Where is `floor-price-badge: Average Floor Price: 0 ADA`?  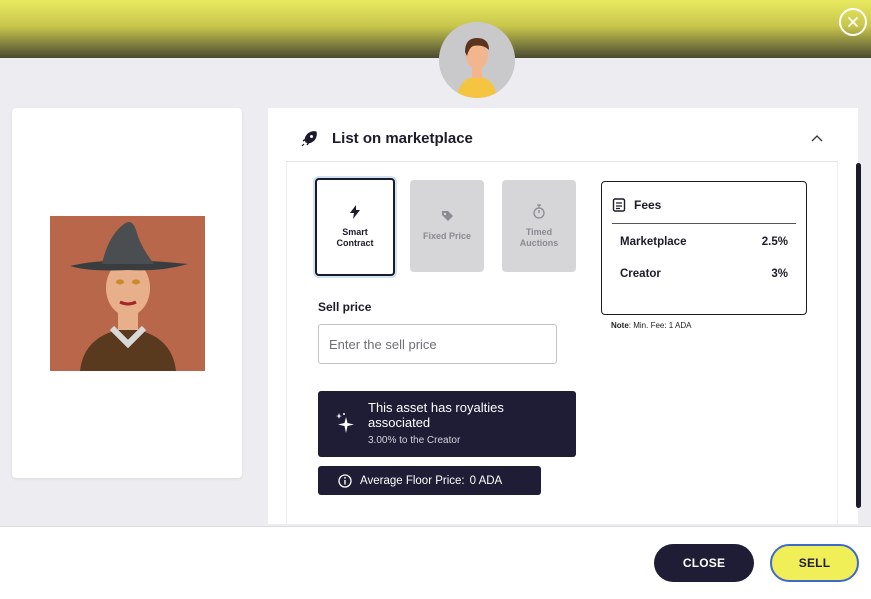 floor-price-badge: Average Floor Price: 0 ADA is located at coordinates (429, 480).